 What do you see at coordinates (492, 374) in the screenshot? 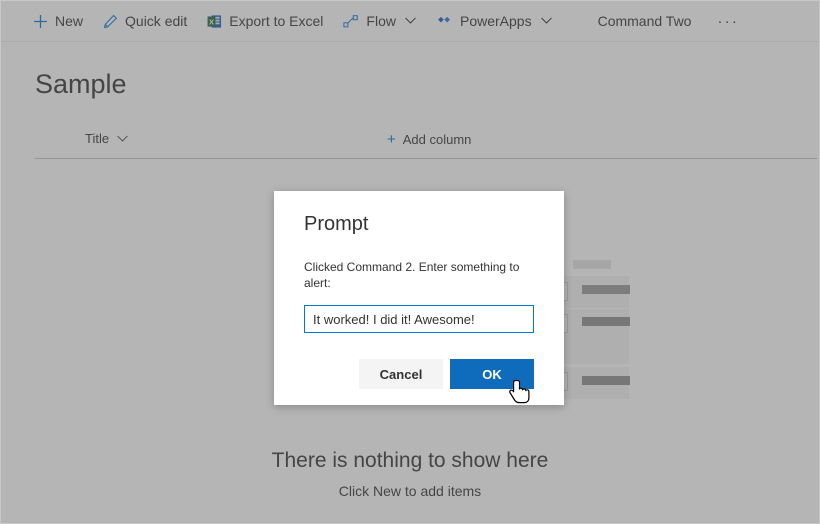
I see `ok-button: OK` at bounding box center [492, 374].